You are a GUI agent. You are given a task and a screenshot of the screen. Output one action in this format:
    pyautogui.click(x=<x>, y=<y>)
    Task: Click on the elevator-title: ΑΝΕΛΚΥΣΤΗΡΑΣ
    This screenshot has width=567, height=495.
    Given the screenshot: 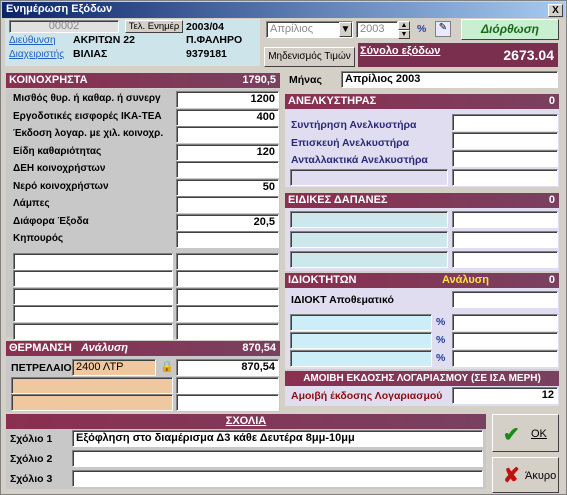 What is the action you would take?
    pyautogui.click(x=332, y=101)
    